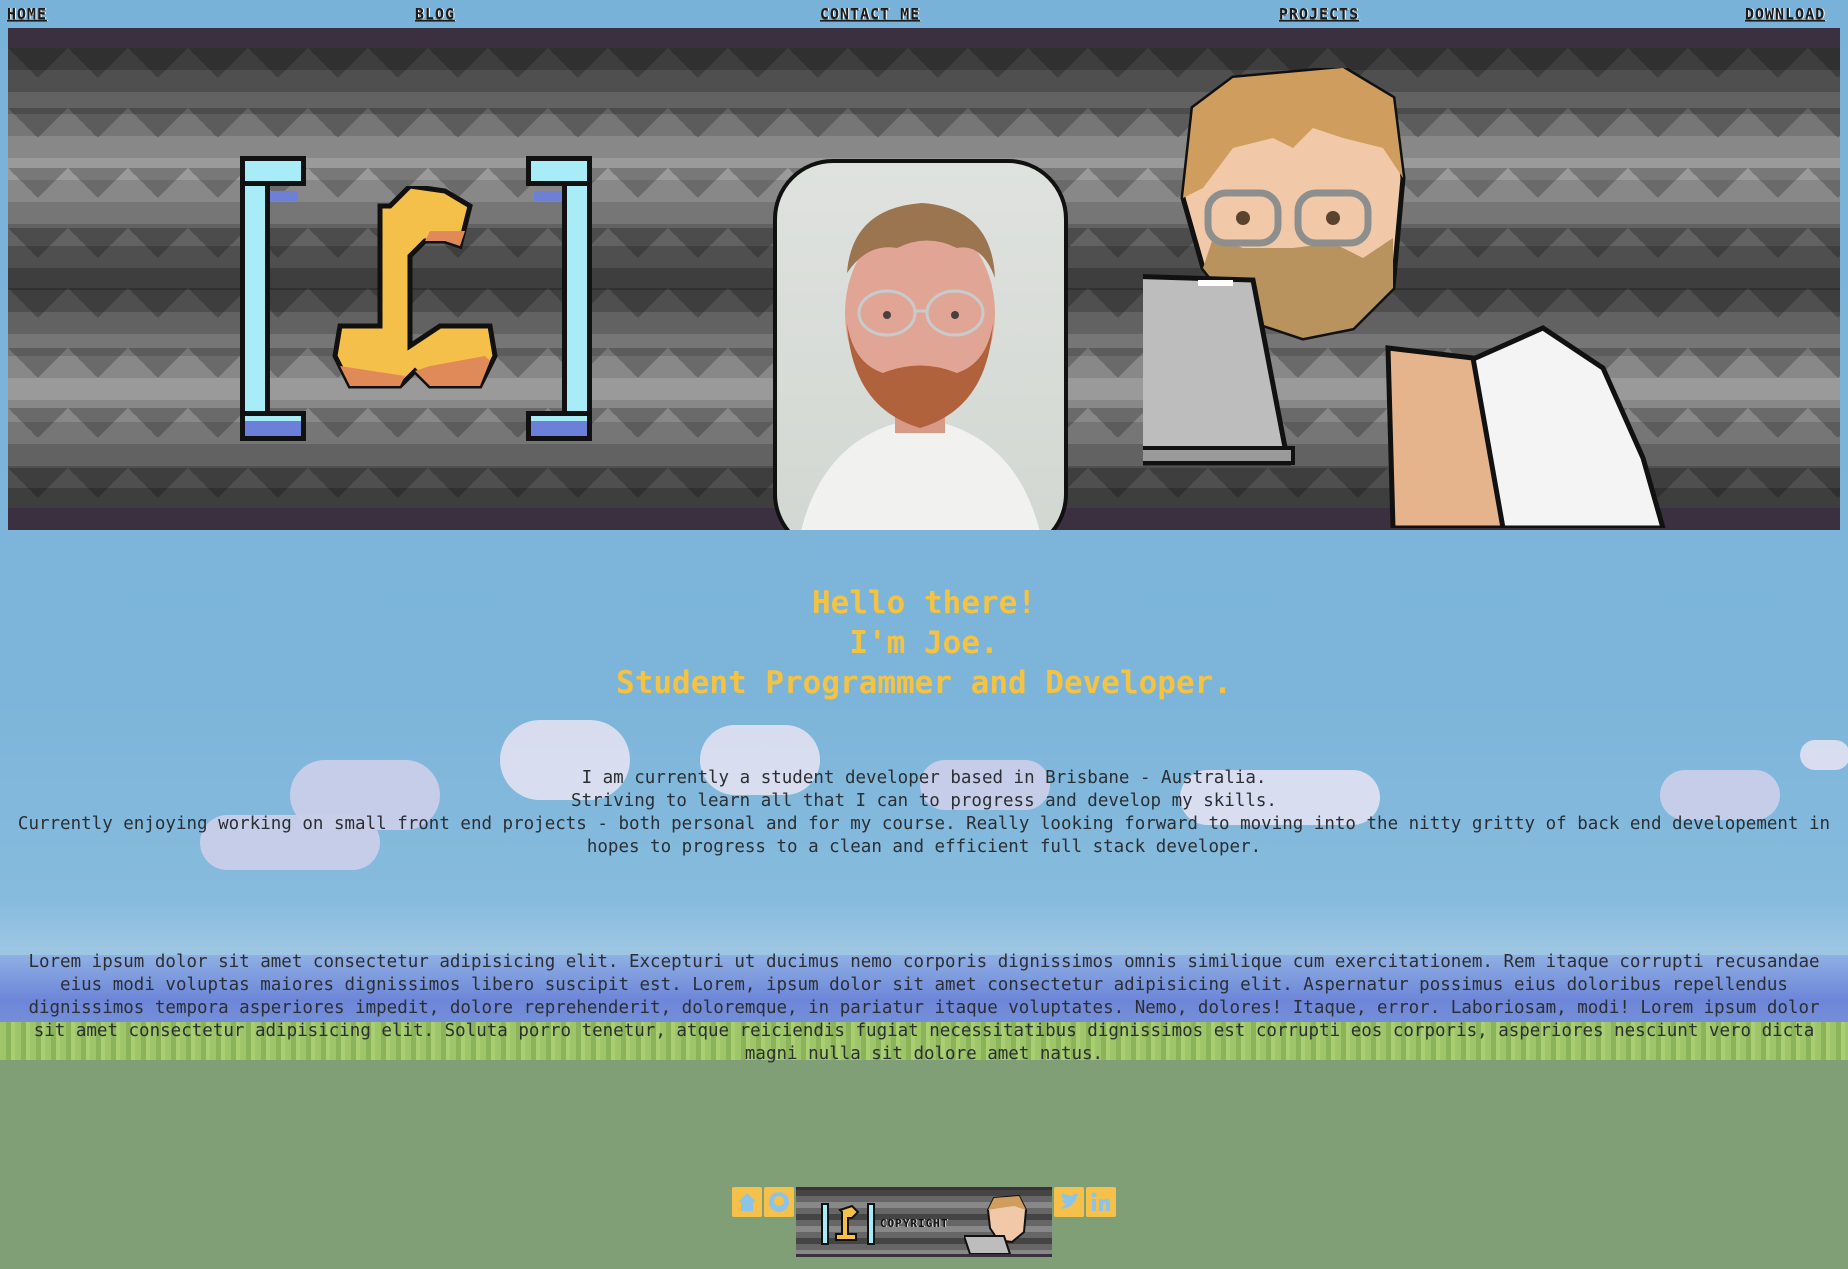 Image resolution: width=1848 pixels, height=1269 pixels. Describe the element at coordinates (924, 14) in the screenshot. I see `top-nav: HOME BLOG CONTACT ME PROJECTS DOWNLOAD` at that location.